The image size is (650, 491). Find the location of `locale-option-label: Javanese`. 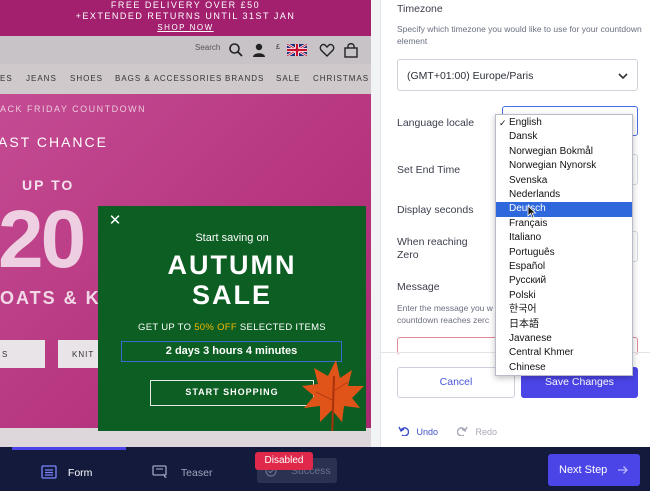

locale-option-label: Javanese is located at coordinates (530, 338).